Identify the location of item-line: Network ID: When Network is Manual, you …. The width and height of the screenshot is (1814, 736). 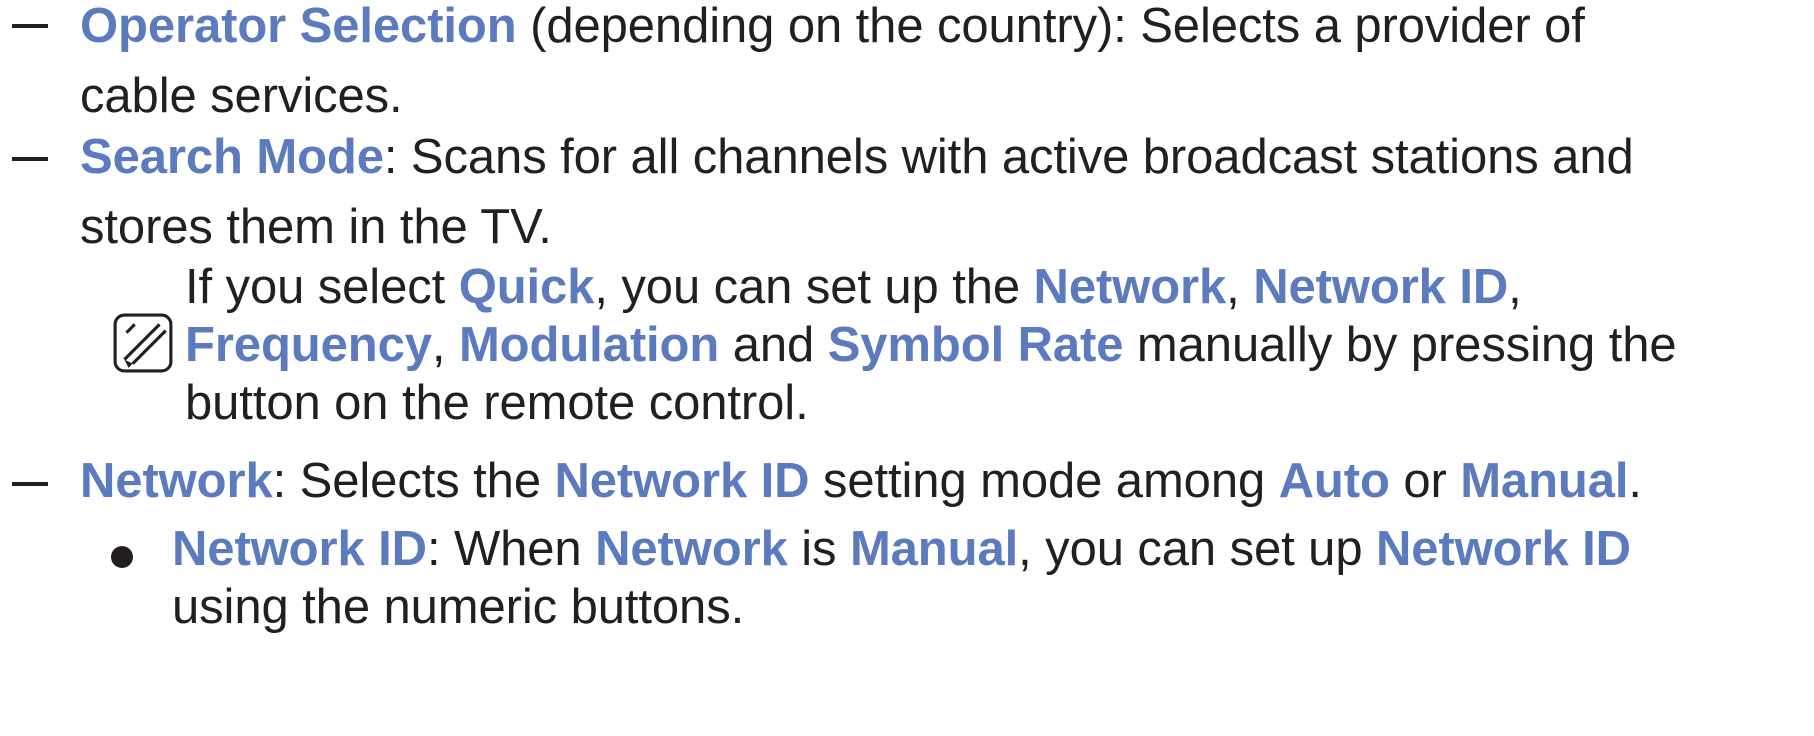
(901, 549).